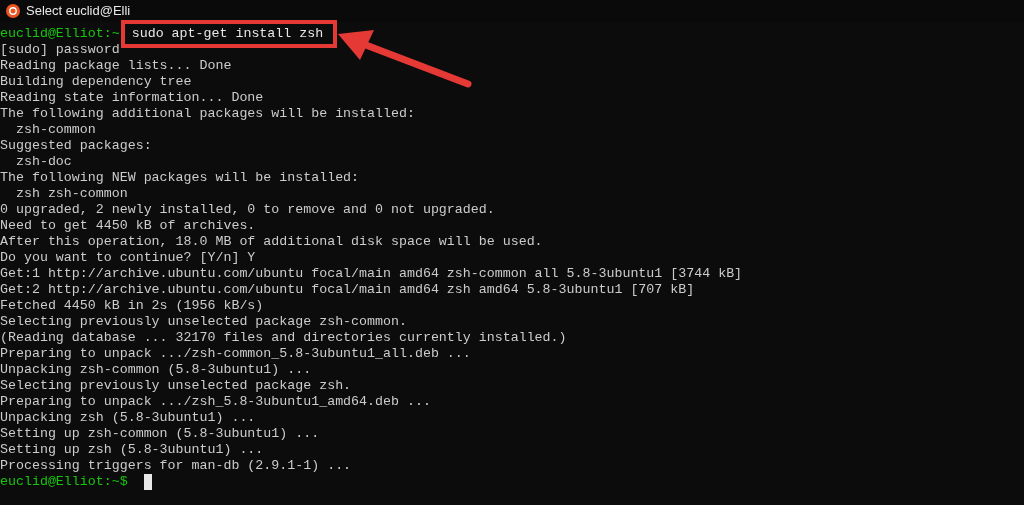  What do you see at coordinates (71, 194) in the screenshot?
I see `output-line: zsh zsh-common` at bounding box center [71, 194].